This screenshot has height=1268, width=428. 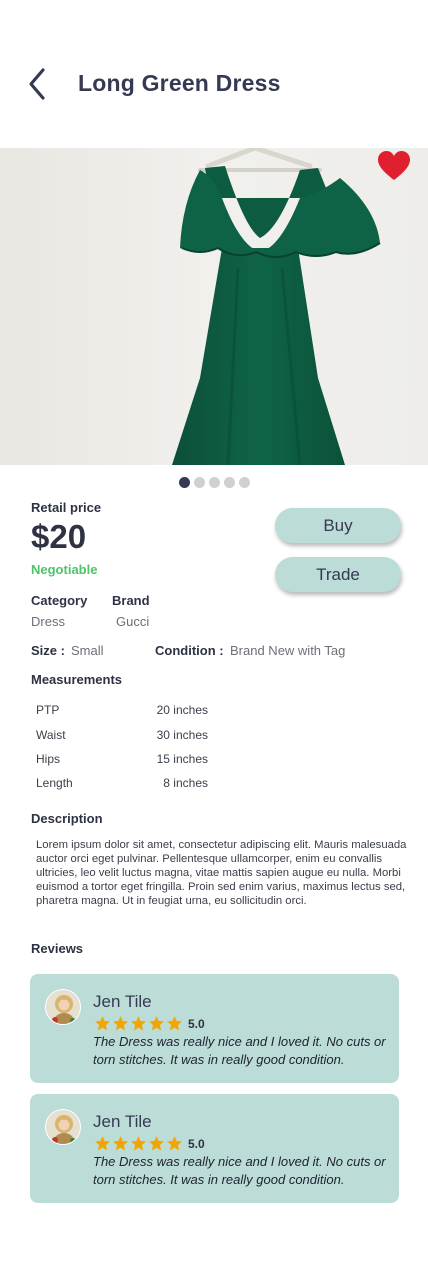 I want to click on carousel-indicator, so click(x=214, y=482).